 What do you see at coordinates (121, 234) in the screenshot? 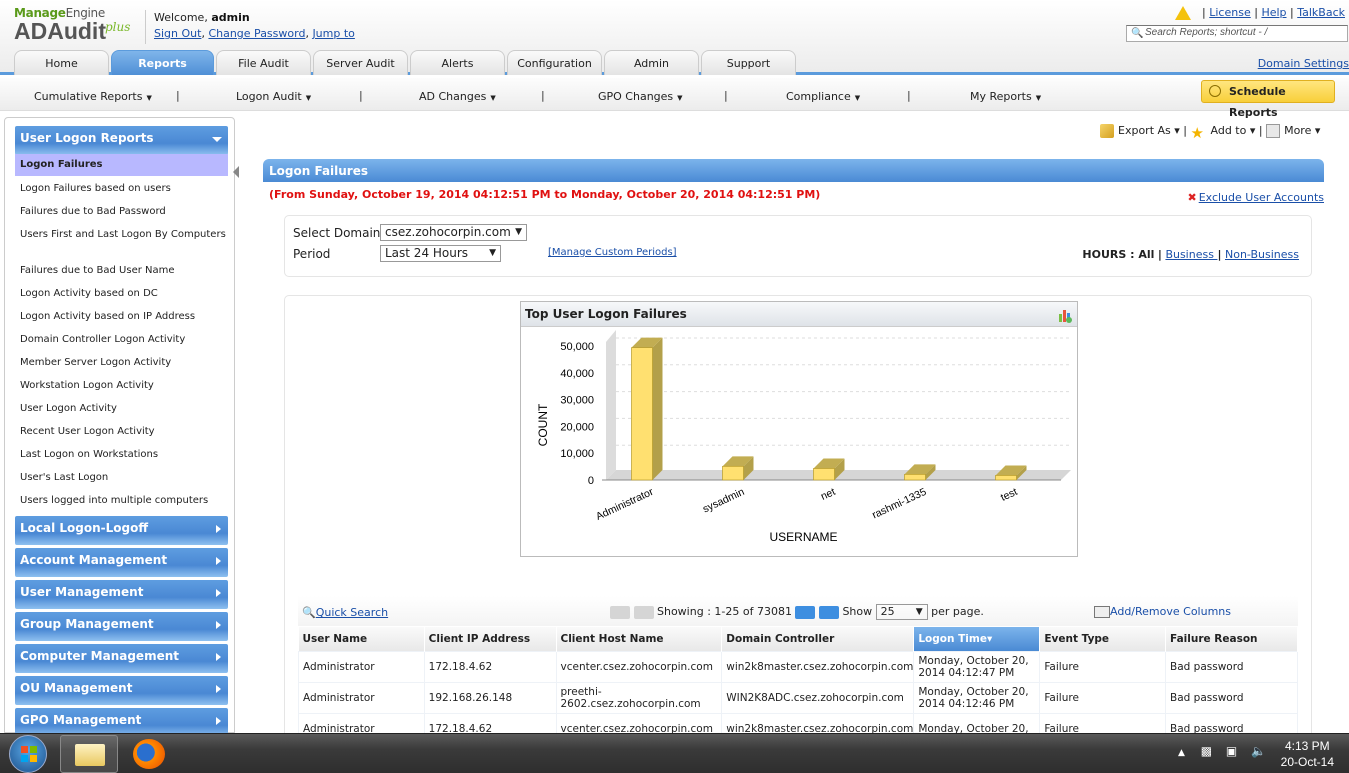
I see `sidebar-item: Users First and Last Logon By Computers` at bounding box center [121, 234].